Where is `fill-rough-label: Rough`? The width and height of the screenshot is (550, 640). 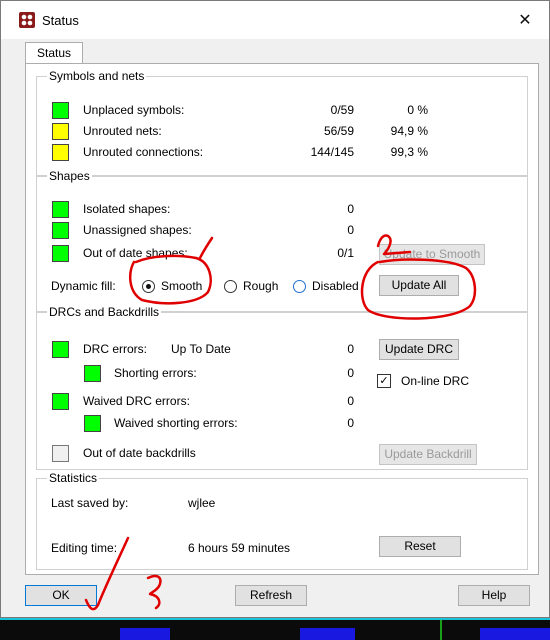 fill-rough-label: Rough is located at coordinates (260, 286).